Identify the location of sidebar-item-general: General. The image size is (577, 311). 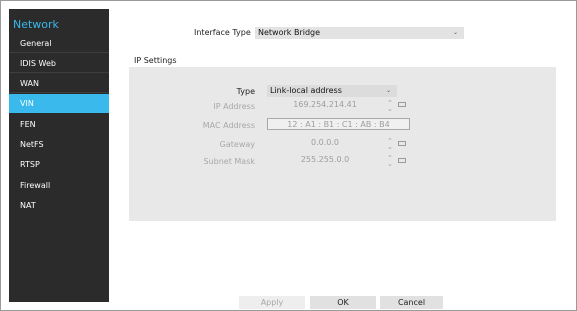
(59, 43).